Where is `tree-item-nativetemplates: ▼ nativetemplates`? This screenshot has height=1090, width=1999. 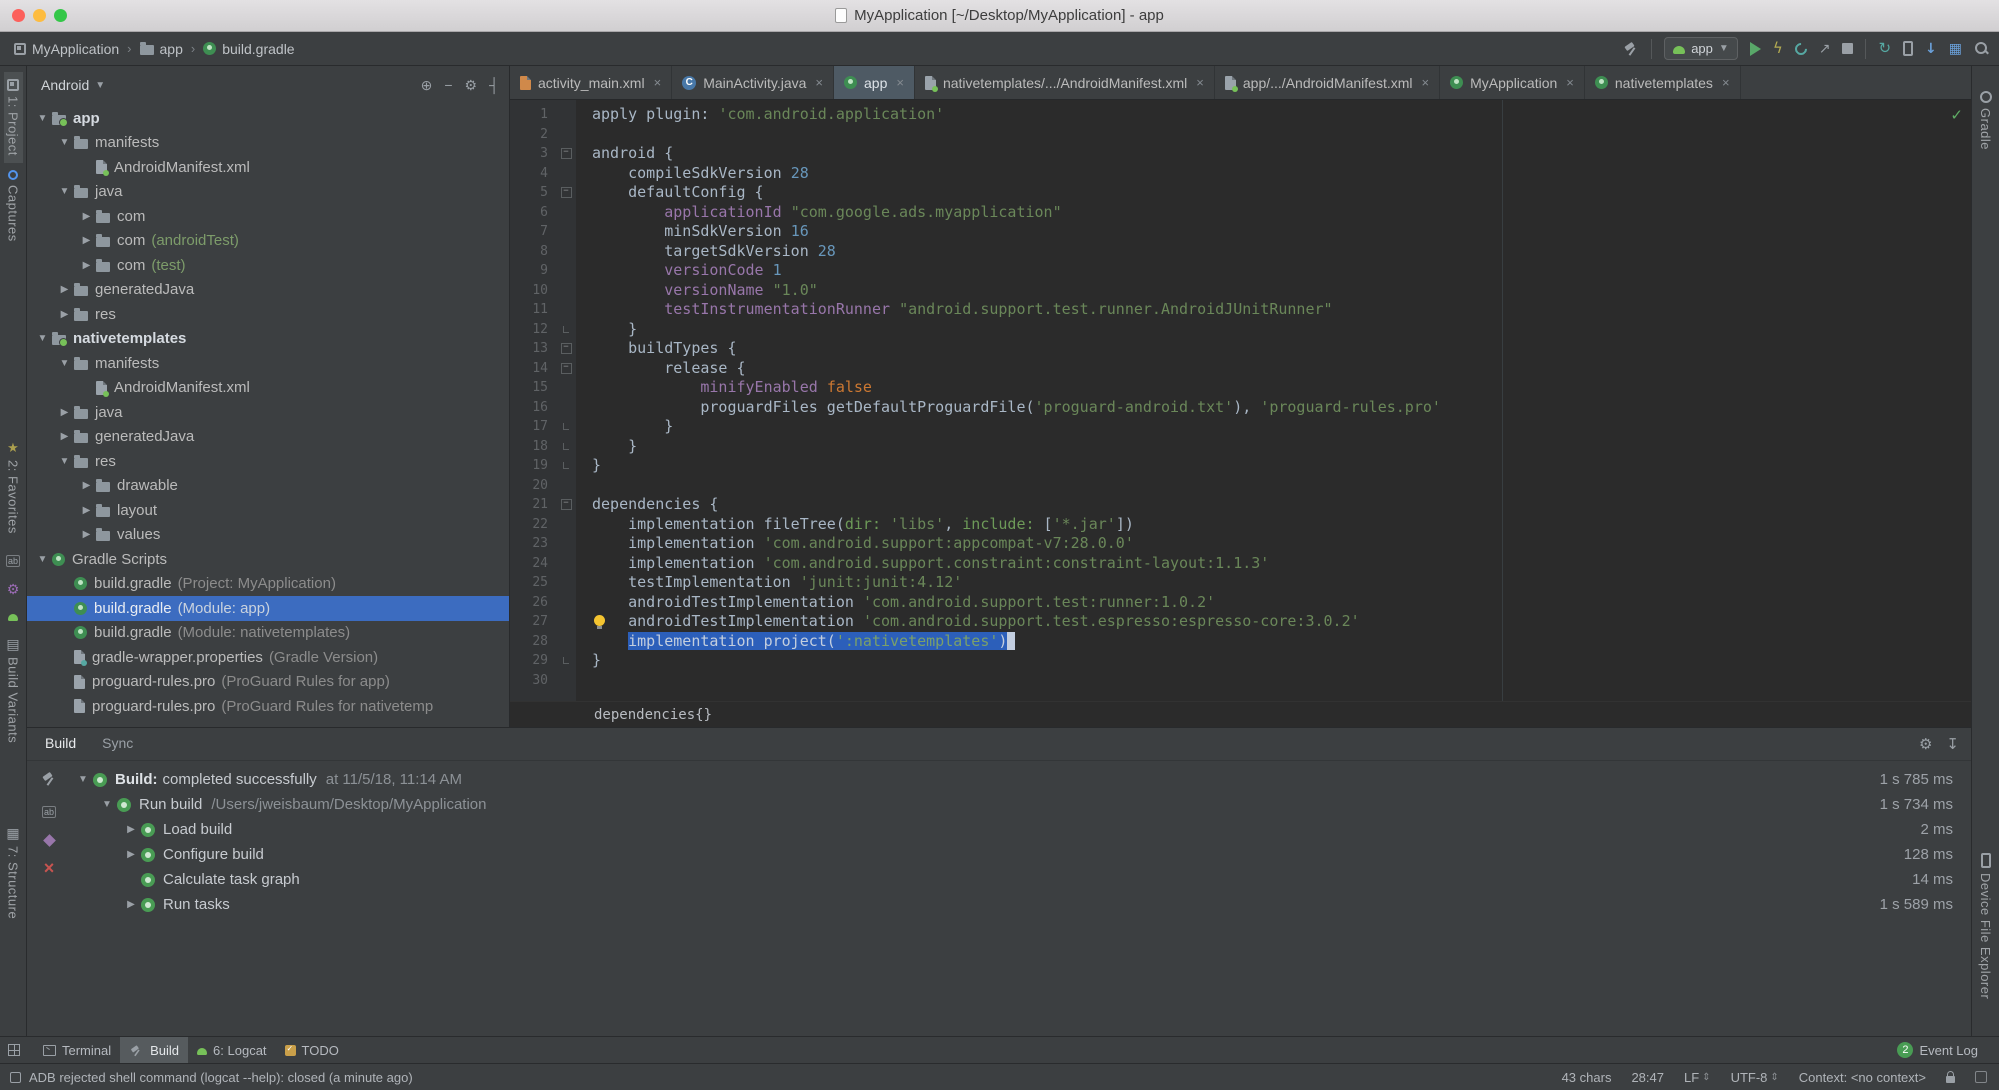 tree-item-nativetemplates: ▼ nativetemplates is located at coordinates (268, 339).